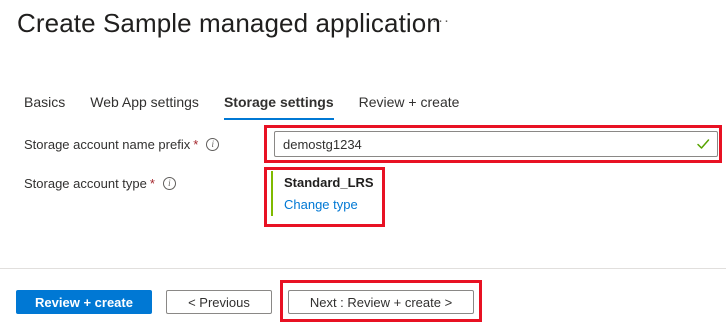 The height and width of the screenshot is (325, 726). Describe the element at coordinates (363, 268) in the screenshot. I see `footer-divider` at that location.